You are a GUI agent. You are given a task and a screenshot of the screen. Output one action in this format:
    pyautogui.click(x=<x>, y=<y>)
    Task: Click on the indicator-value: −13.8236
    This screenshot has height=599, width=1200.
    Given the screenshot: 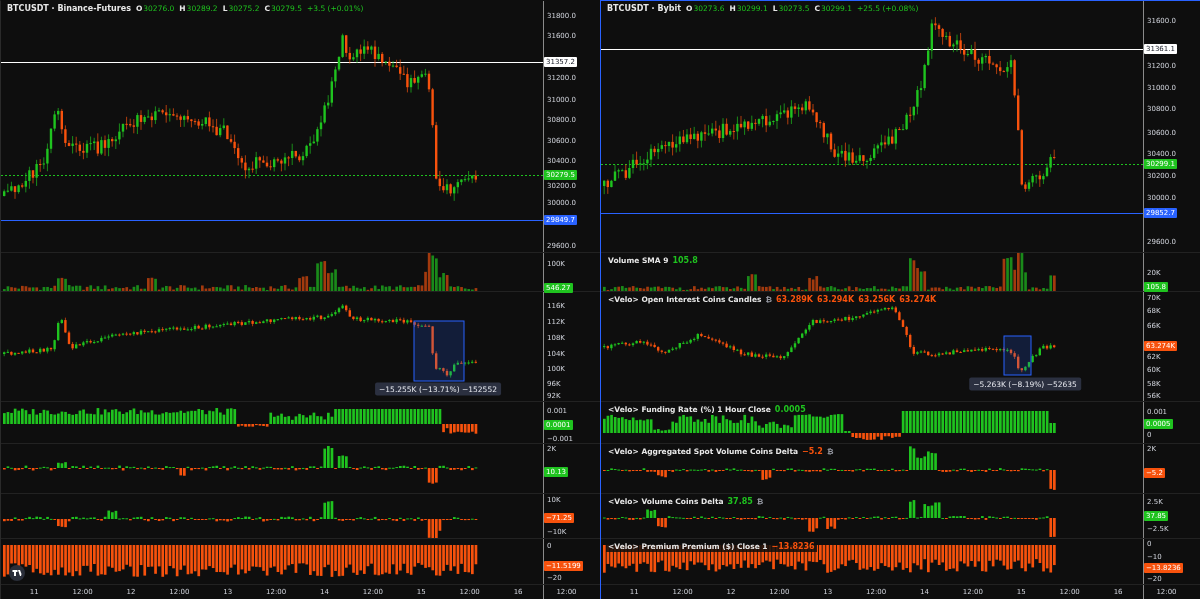 What is the action you would take?
    pyautogui.click(x=793, y=546)
    